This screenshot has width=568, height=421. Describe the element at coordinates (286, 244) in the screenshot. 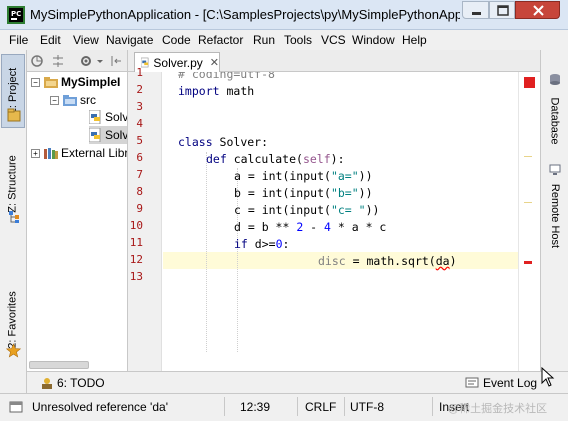

I see `code-text: :` at that location.